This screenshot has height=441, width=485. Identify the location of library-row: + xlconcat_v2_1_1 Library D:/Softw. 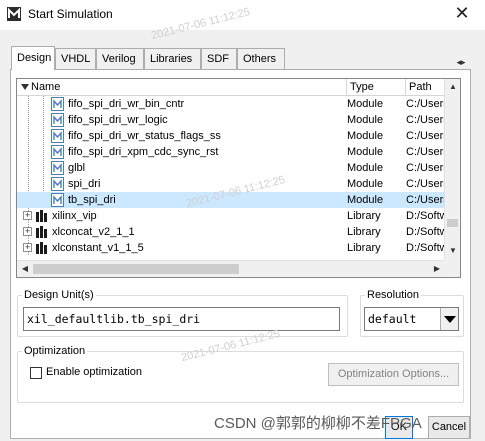
(231, 232).